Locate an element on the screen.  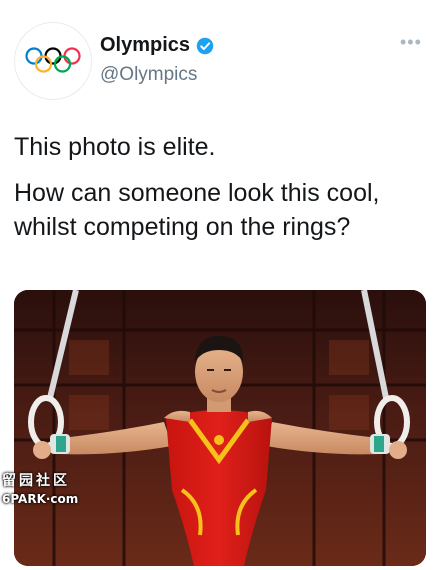
more-options-icon: ••• is located at coordinates (411, 42).